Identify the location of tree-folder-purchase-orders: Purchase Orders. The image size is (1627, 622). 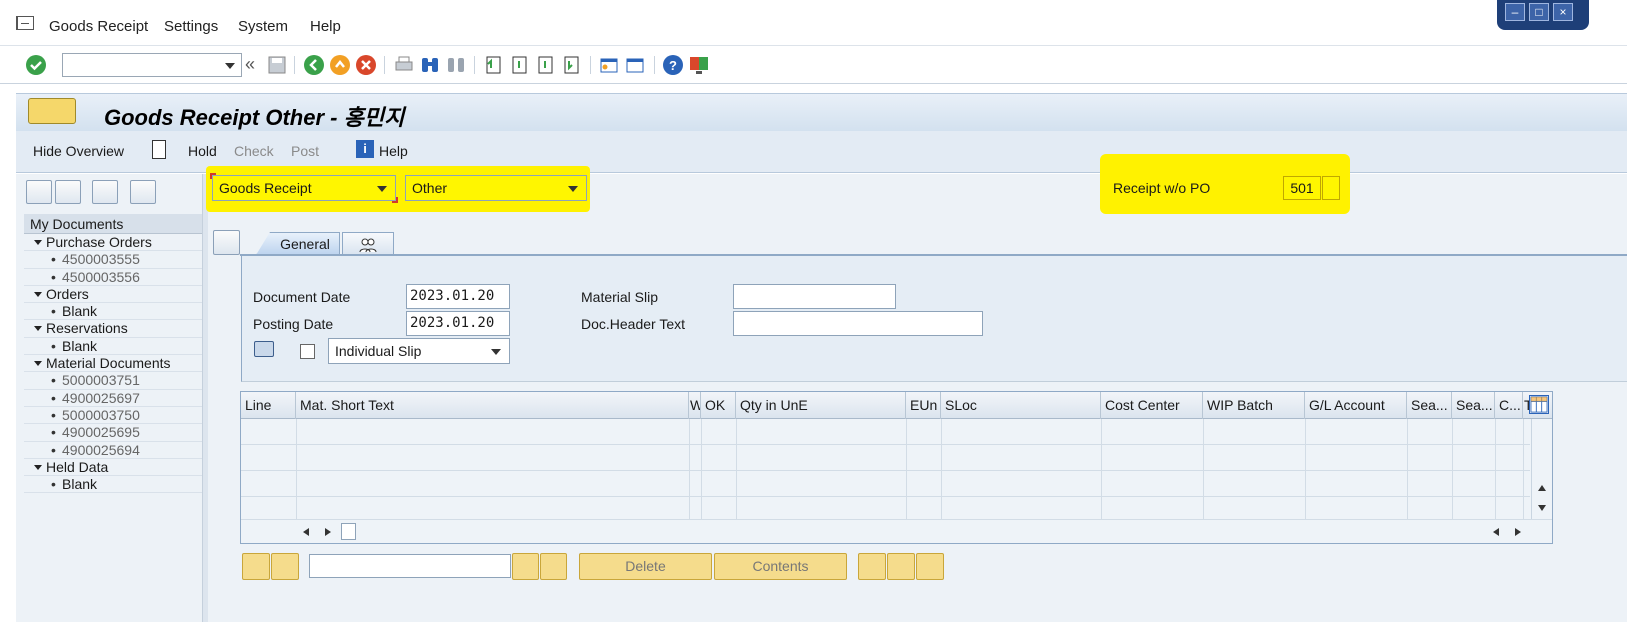
(113, 243).